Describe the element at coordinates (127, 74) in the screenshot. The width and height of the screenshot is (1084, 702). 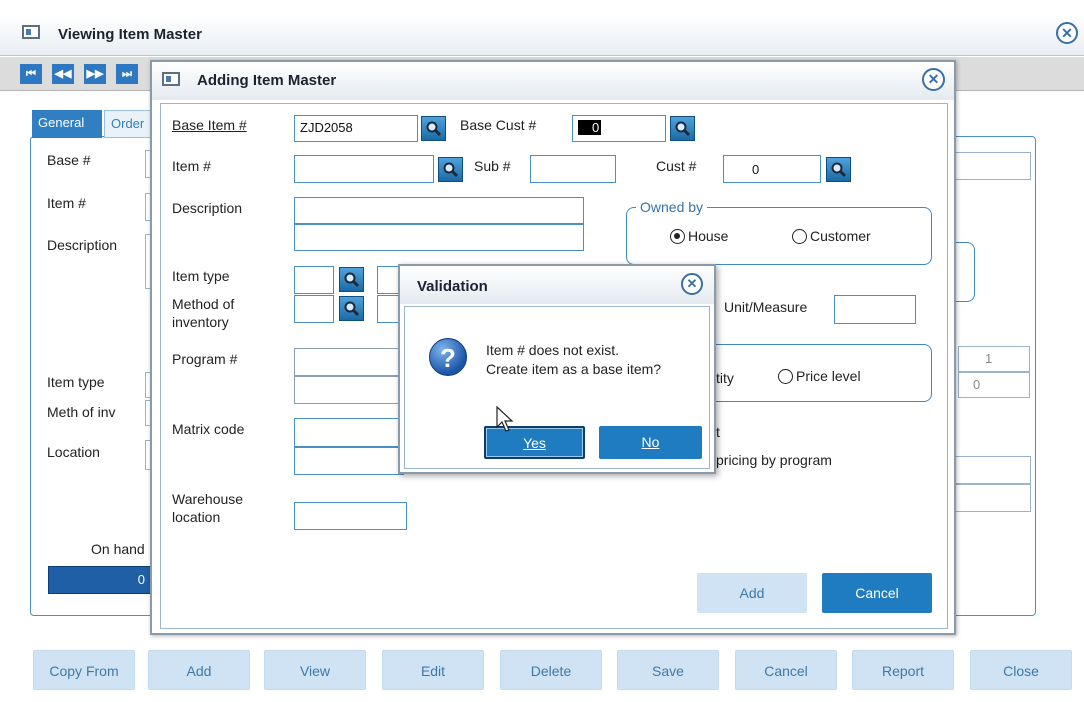
I see `last-record-button: ⏭` at that location.